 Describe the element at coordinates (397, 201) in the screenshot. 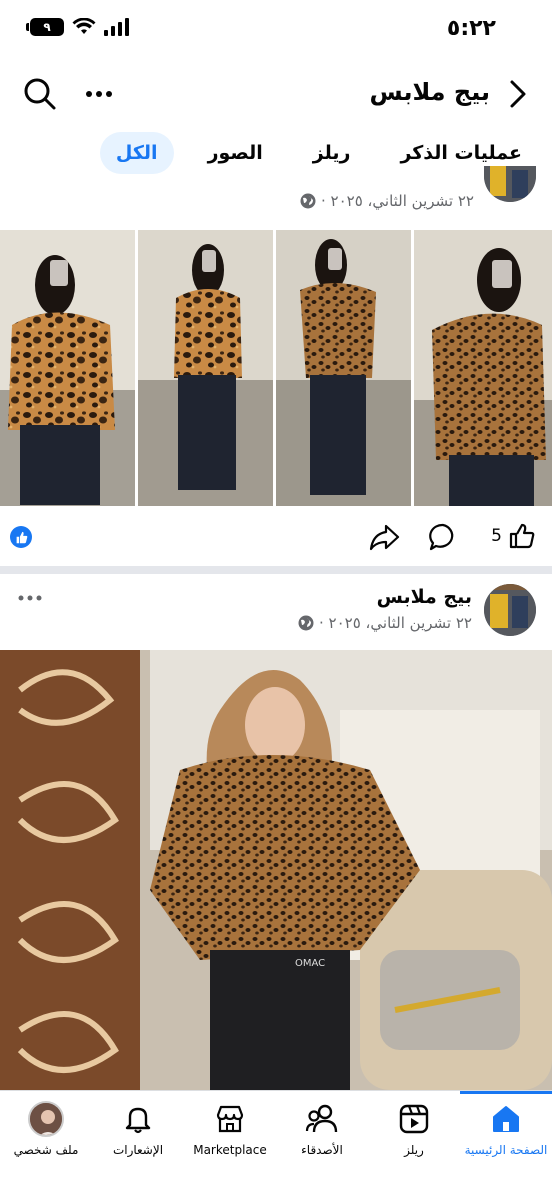

I see `post1-date: ٢٢ تشرين الثاني، ٢٠٢٥ ·` at that location.